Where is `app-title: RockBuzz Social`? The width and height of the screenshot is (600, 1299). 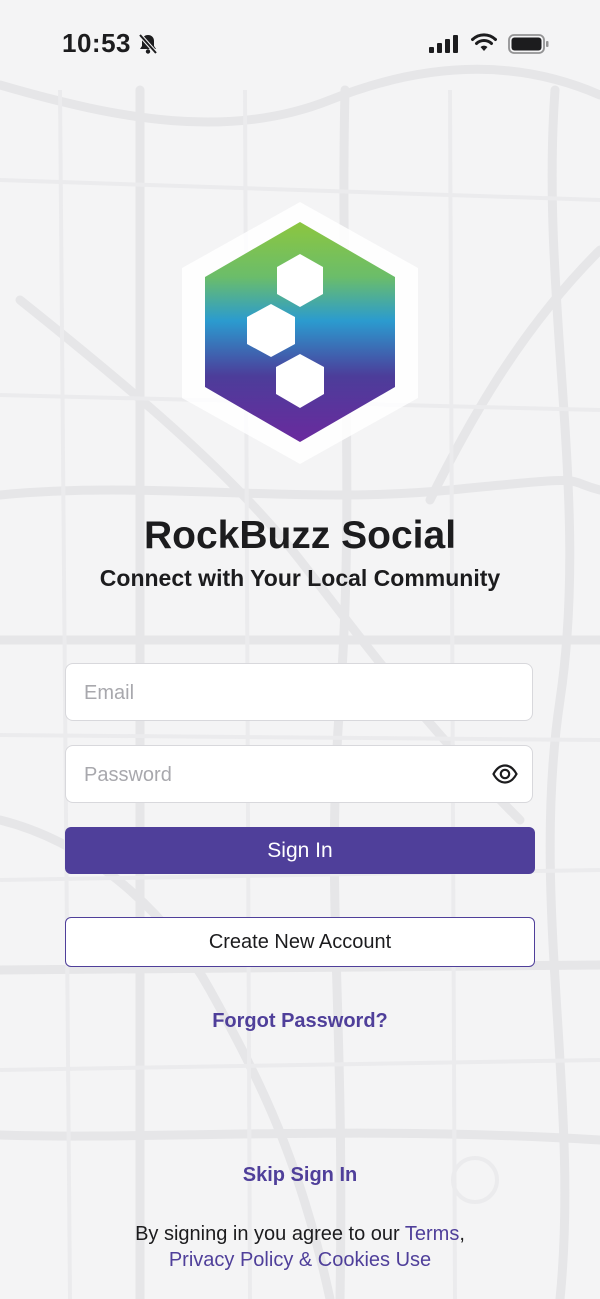 app-title: RockBuzz Social is located at coordinates (300, 535).